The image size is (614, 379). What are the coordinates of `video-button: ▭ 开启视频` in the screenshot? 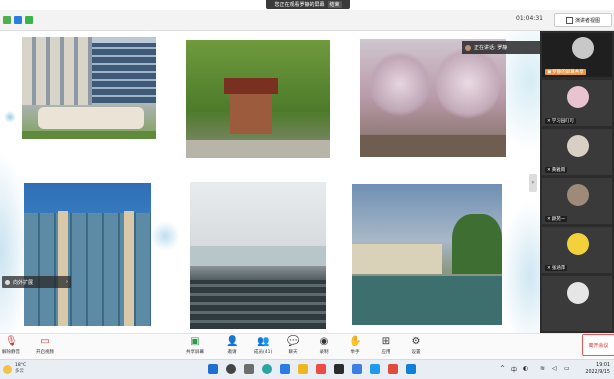 It's located at (45, 345).